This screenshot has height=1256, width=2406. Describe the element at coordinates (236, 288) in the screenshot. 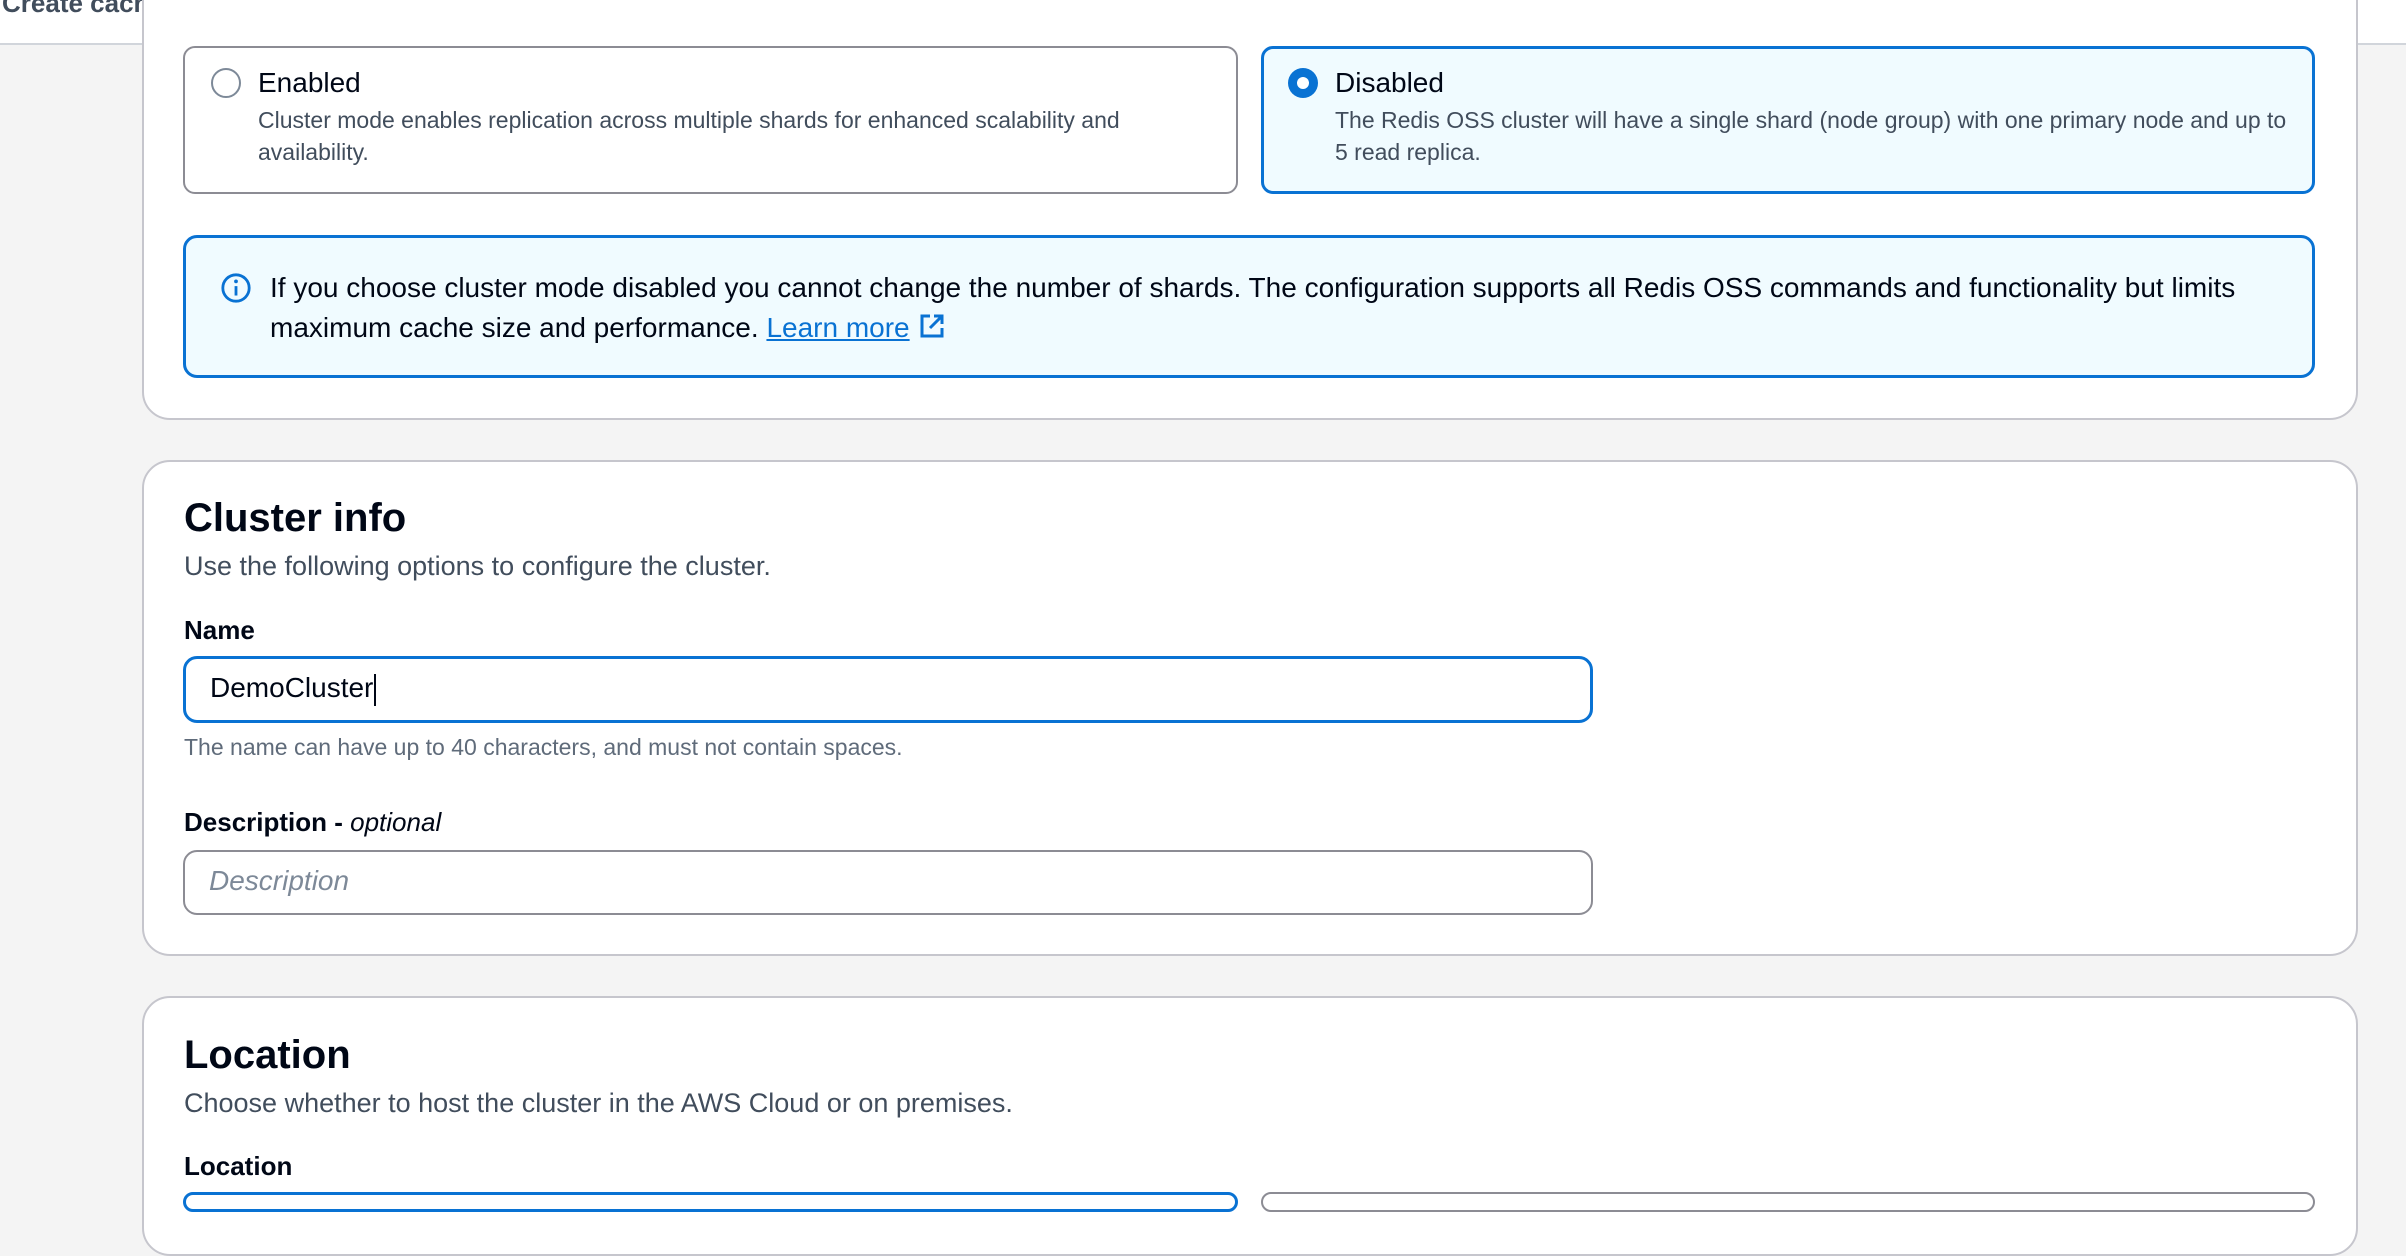

I see `info-circle-icon` at that location.